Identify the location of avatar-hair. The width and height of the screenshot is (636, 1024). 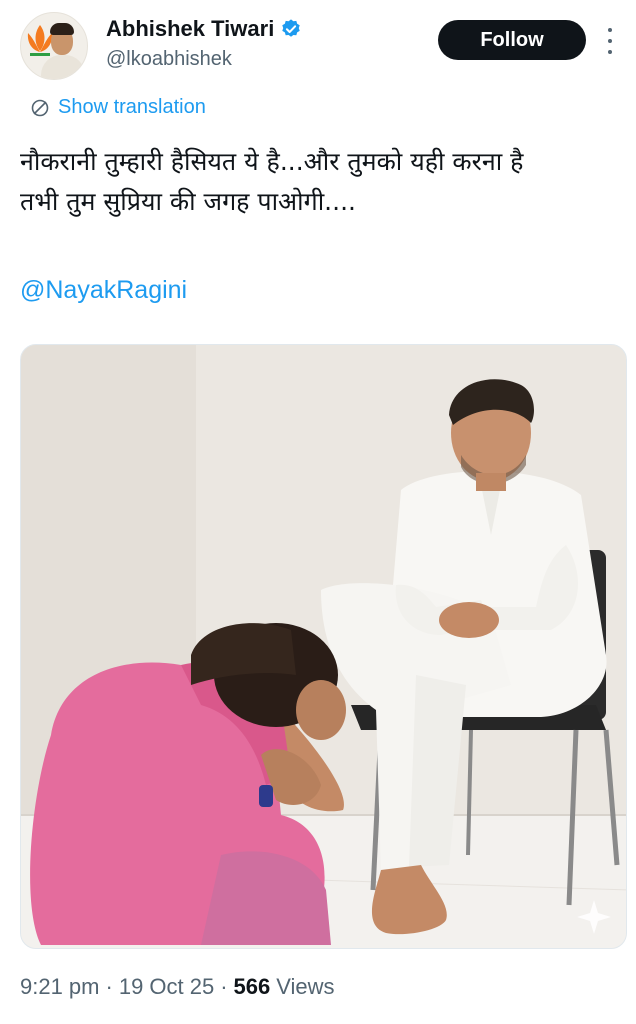
(62, 29).